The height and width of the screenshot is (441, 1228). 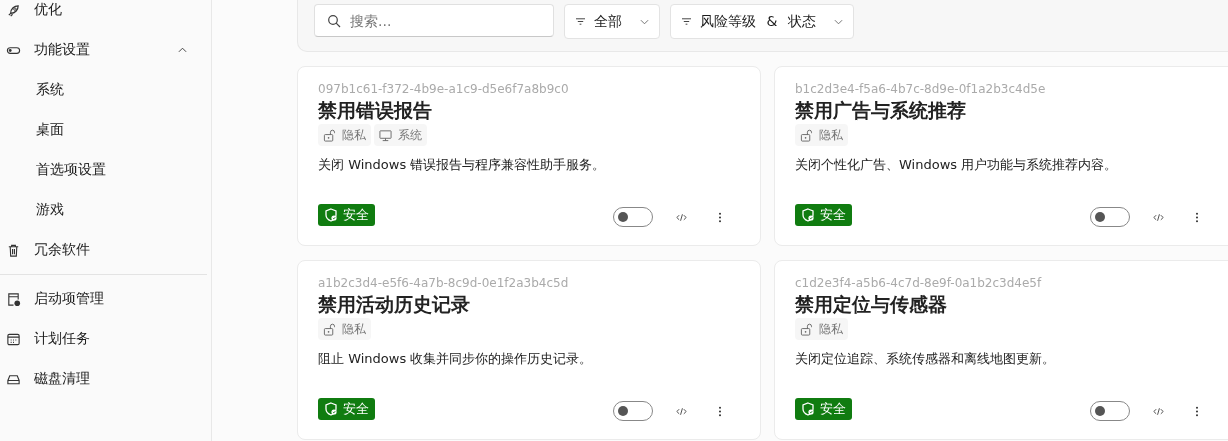 I want to click on tweak-title: 禁用广告与系统推荐, so click(x=881, y=110).